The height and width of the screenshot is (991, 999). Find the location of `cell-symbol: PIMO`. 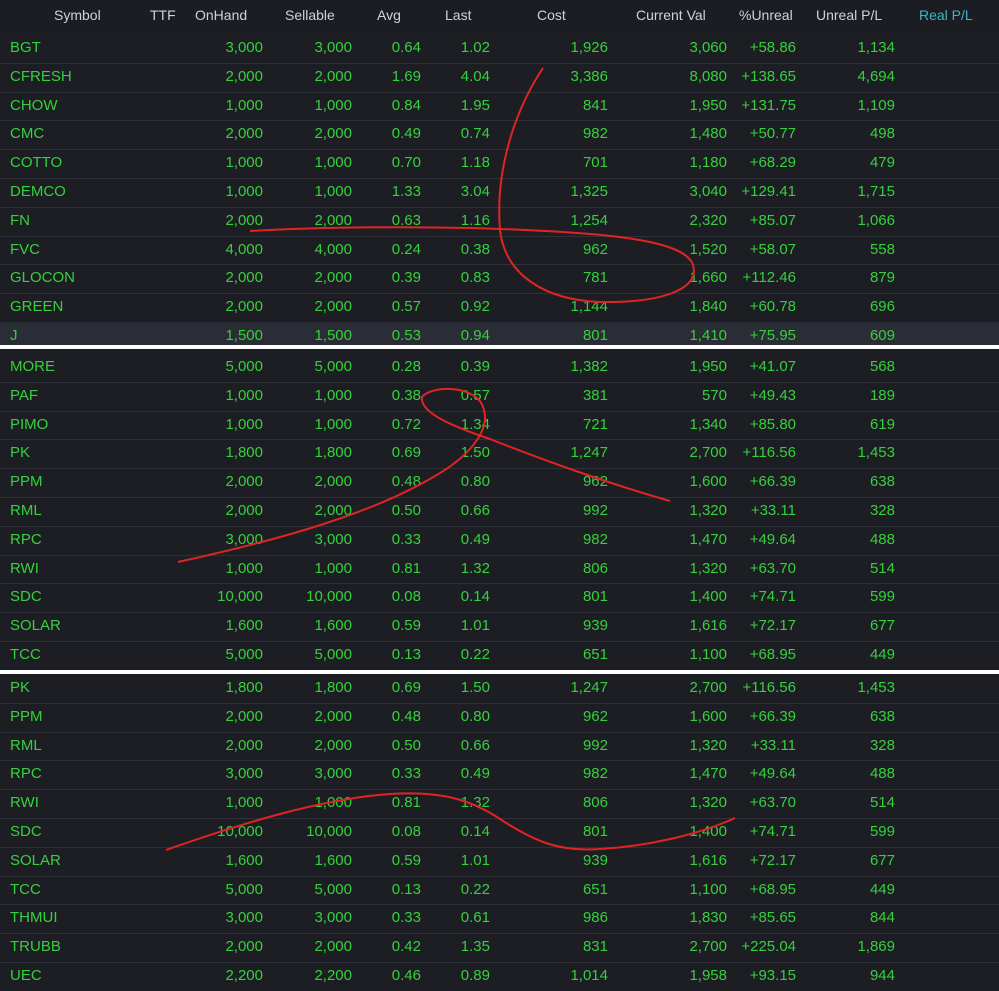

cell-symbol: PIMO is located at coordinates (29, 424).